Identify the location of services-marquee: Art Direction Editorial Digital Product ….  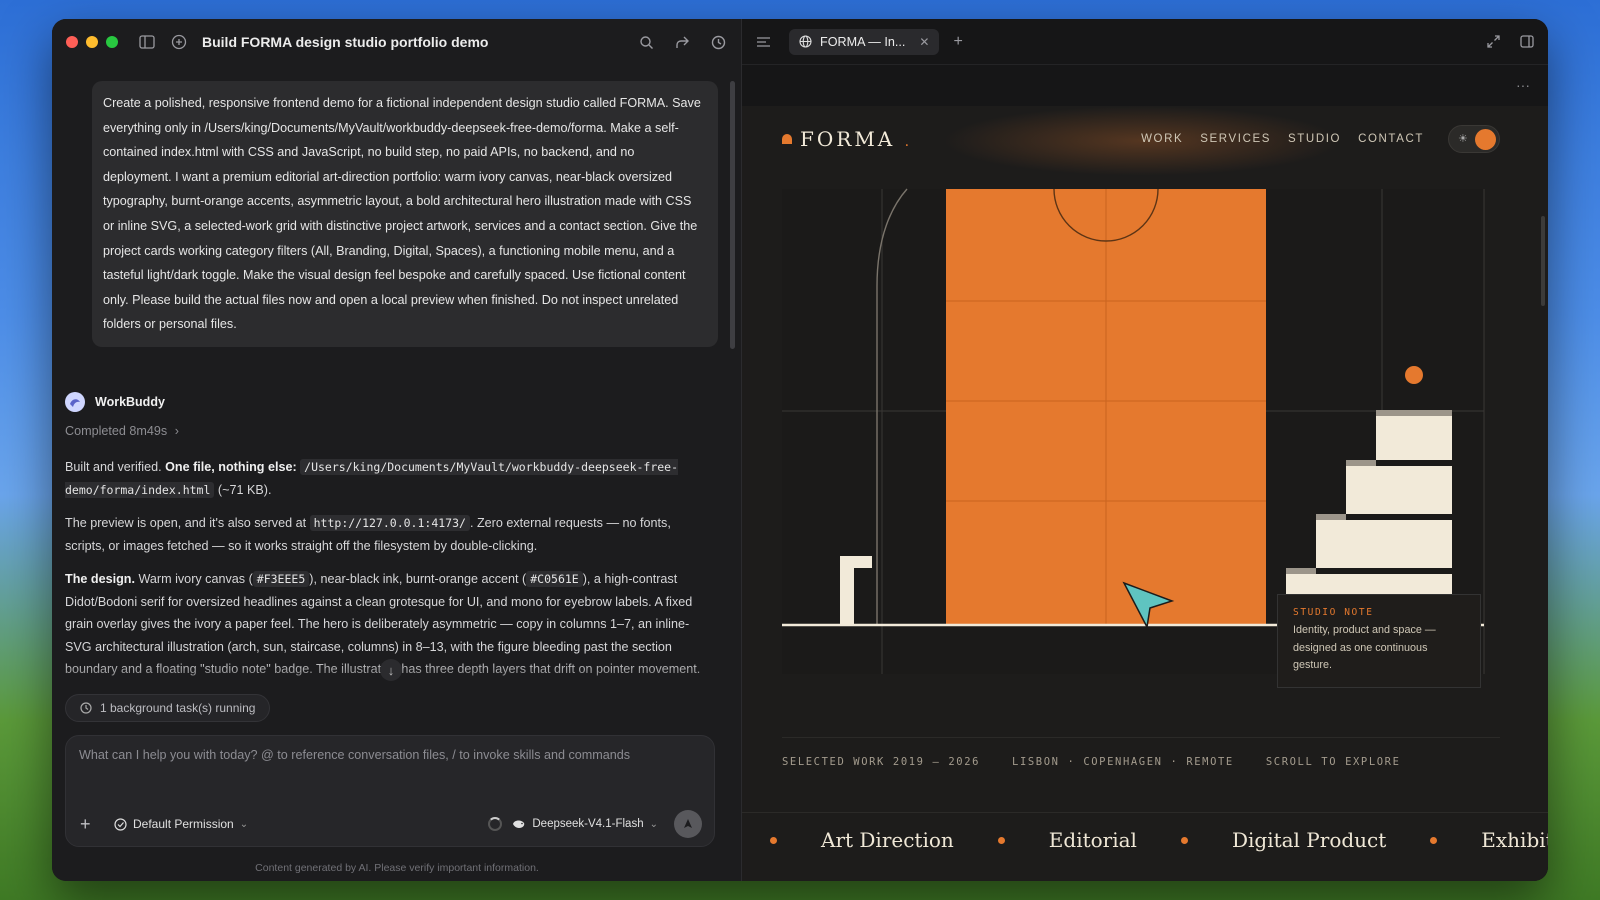
(1159, 840).